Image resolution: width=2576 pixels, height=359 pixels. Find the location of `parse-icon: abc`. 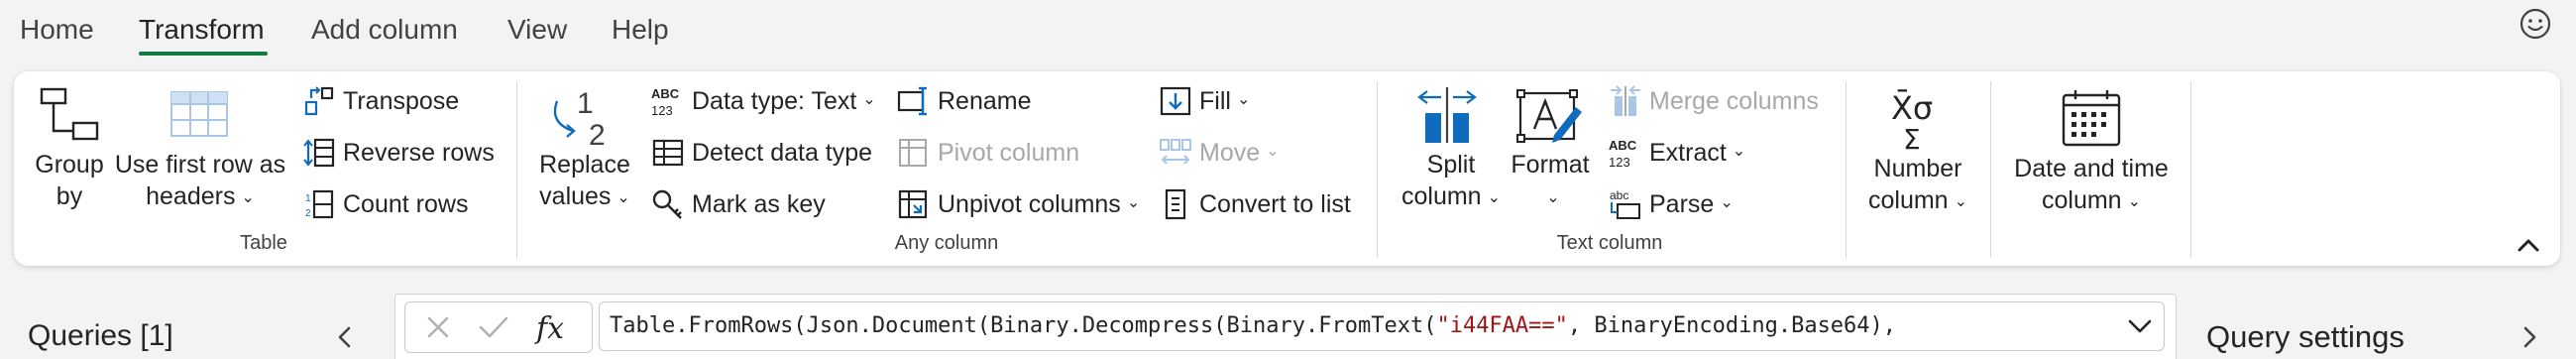

parse-icon: abc is located at coordinates (1625, 203).